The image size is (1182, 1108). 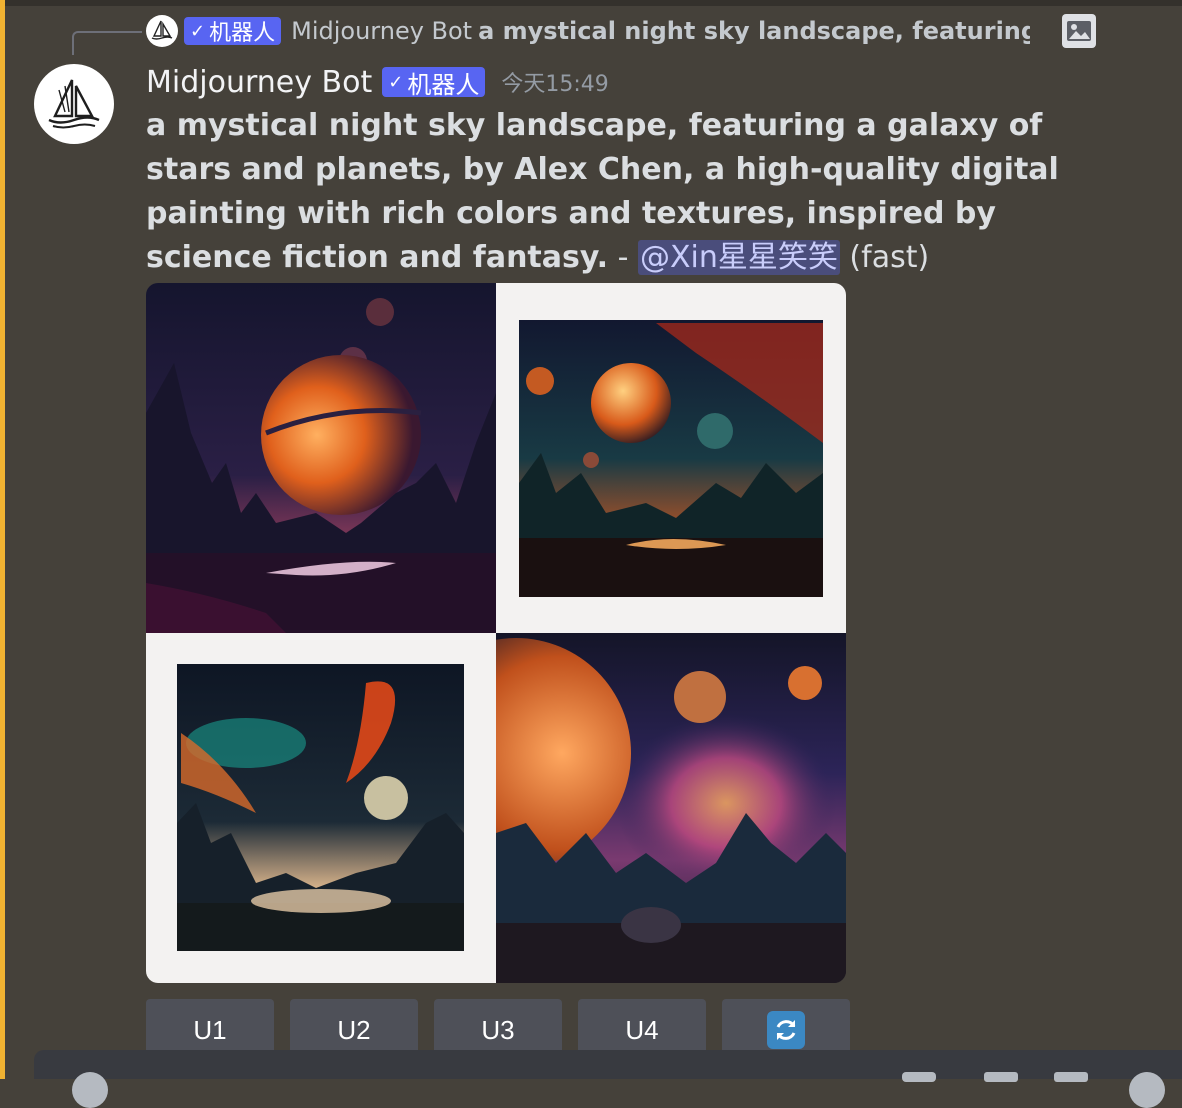 What do you see at coordinates (554, 82) in the screenshot?
I see `timestamp: 今天15:49` at bounding box center [554, 82].